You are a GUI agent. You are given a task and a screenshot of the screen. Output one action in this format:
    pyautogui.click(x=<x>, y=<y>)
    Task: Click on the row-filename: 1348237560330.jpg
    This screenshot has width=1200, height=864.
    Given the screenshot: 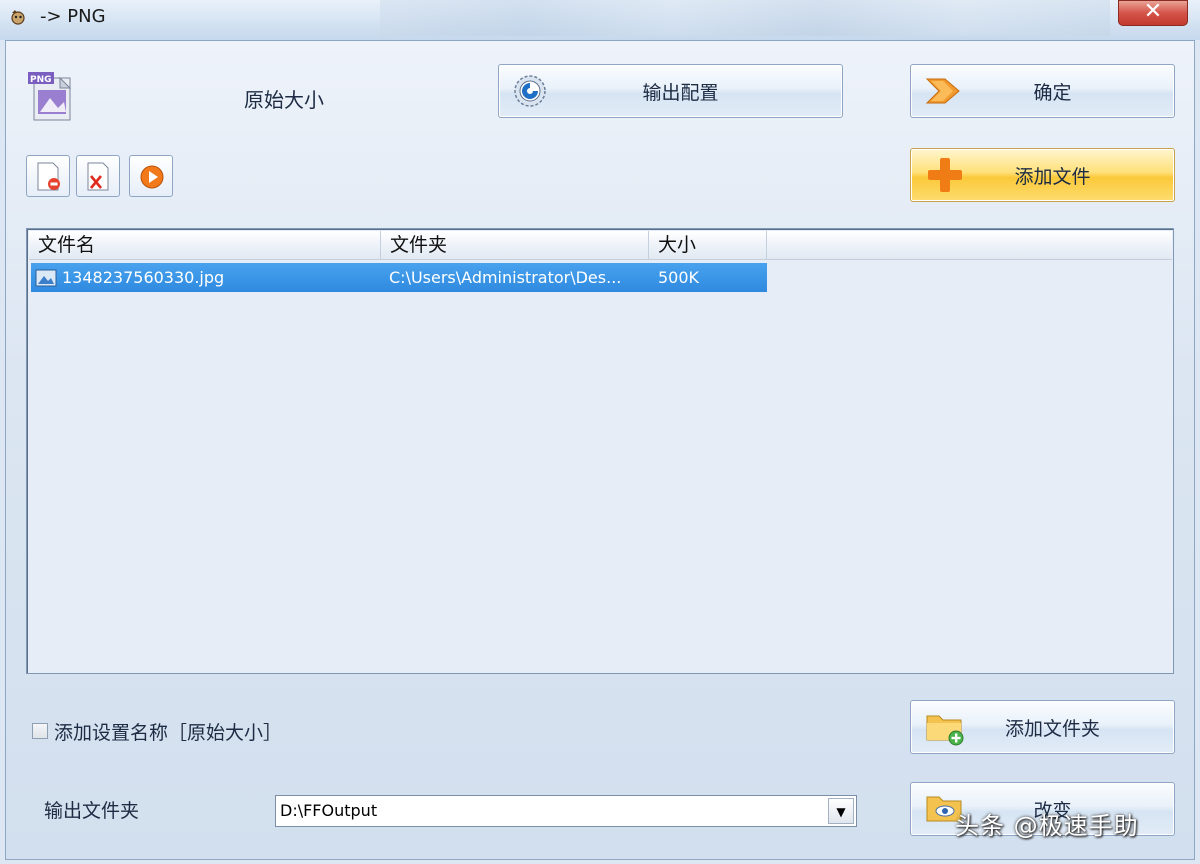 What is the action you would take?
    pyautogui.click(x=143, y=277)
    